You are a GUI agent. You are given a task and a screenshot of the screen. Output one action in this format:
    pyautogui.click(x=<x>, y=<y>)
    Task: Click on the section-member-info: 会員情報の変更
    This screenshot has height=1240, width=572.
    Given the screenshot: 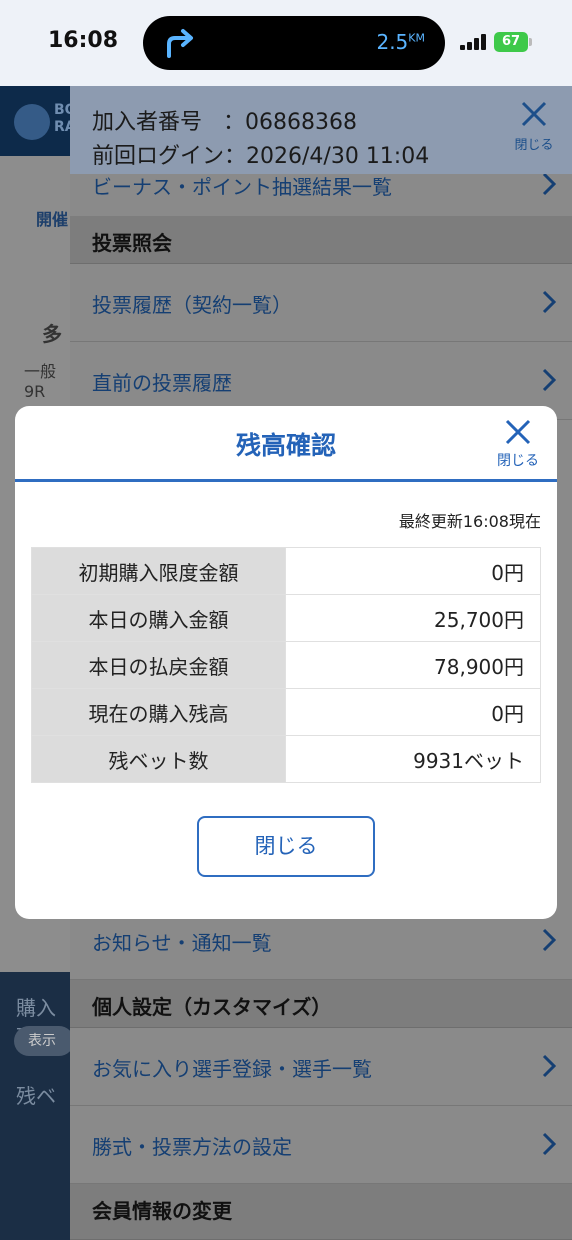 What is the action you would take?
    pyautogui.click(x=321, y=1212)
    